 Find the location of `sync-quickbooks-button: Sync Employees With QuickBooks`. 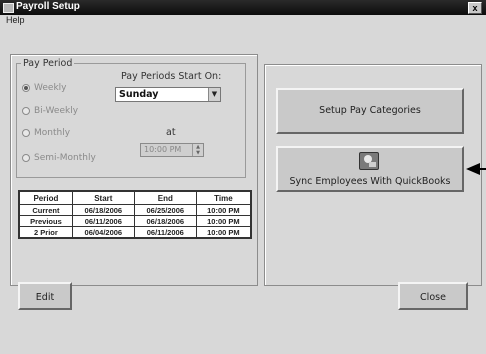

sync-quickbooks-button: Sync Employees With QuickBooks is located at coordinates (370, 169).